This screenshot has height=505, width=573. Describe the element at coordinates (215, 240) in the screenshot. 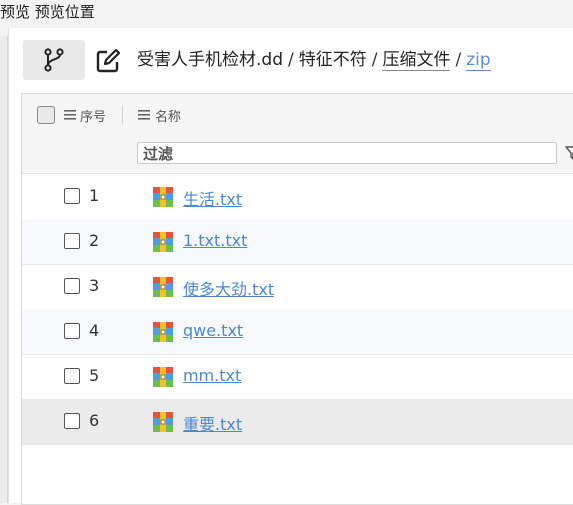

I see `file-name-link: 1.txt.txt` at that location.